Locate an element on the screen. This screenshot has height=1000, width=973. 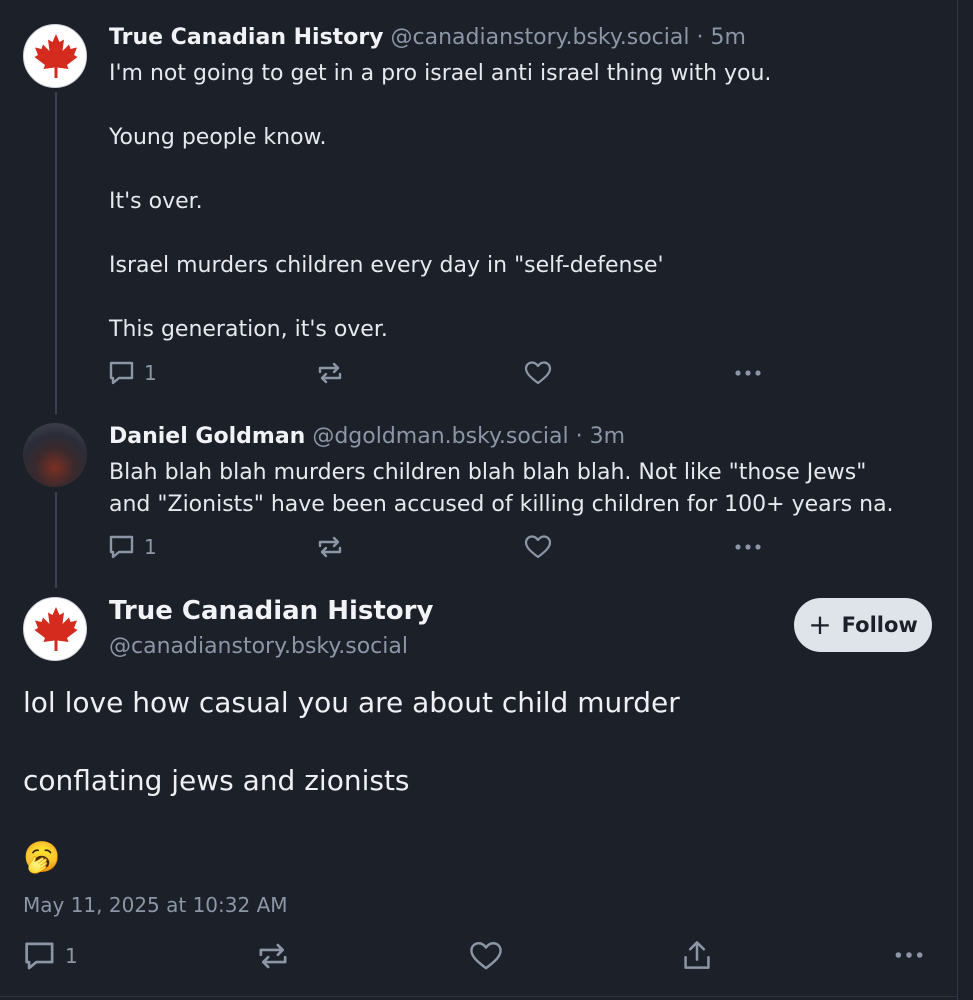
right-border is located at coordinates (957, 500).